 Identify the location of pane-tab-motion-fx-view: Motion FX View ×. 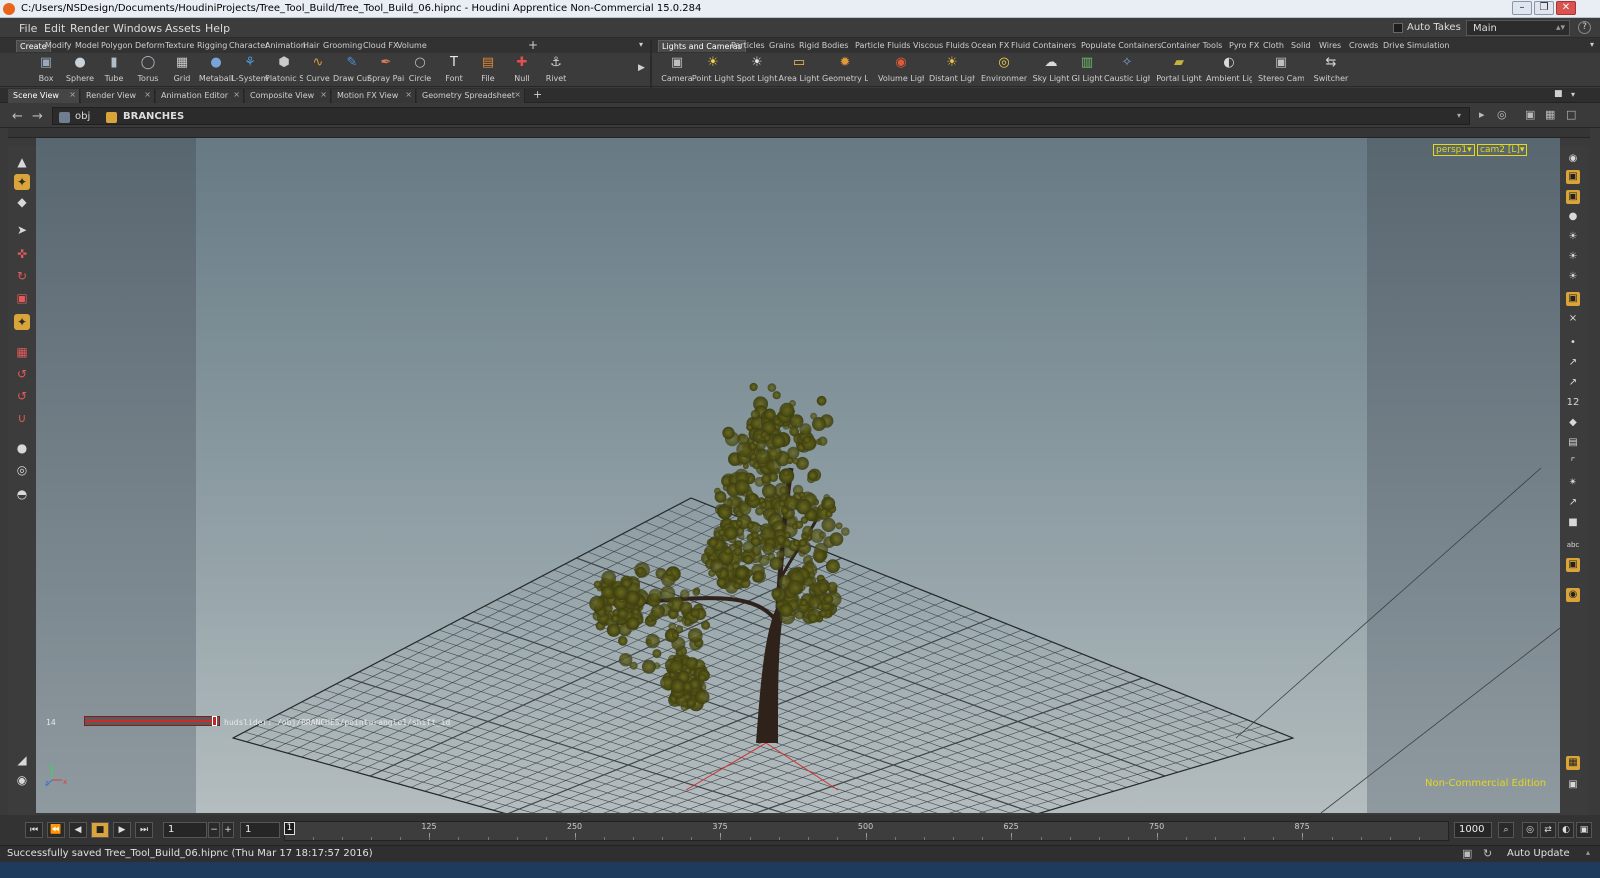
(374, 96).